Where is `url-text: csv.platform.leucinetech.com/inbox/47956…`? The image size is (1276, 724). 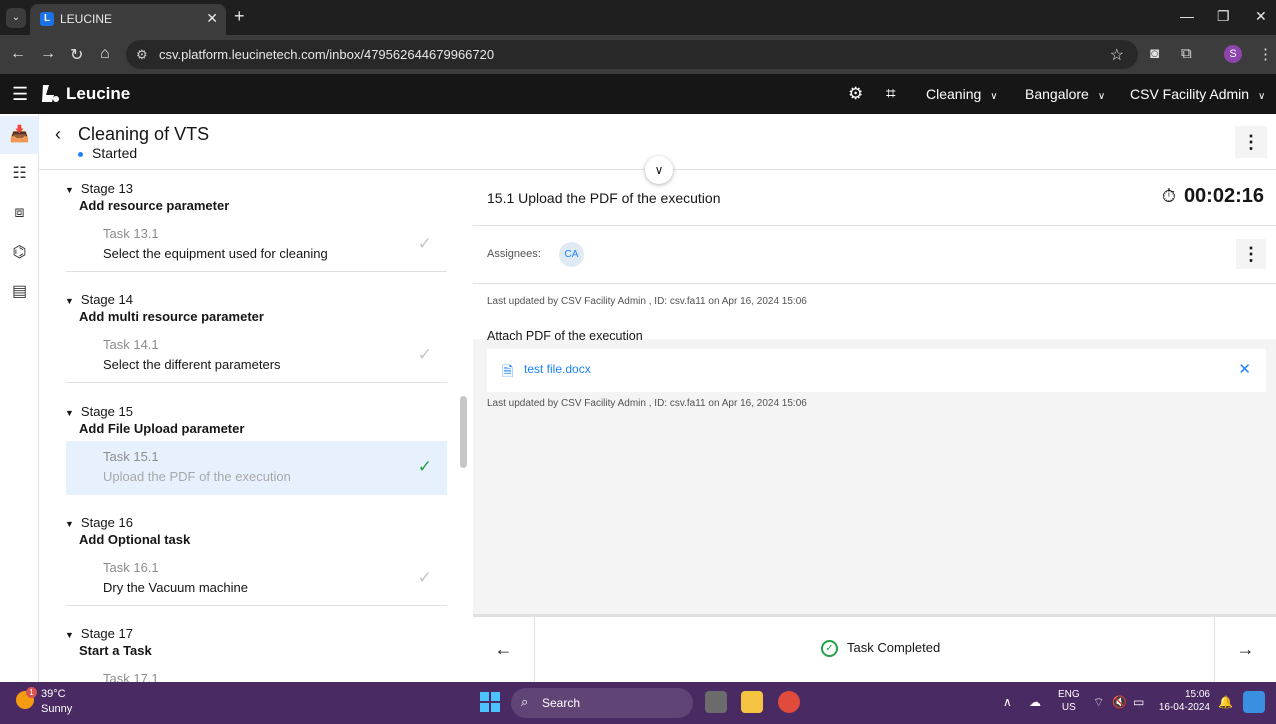 url-text: csv.platform.leucinetech.com/inbox/47956… is located at coordinates (326, 54).